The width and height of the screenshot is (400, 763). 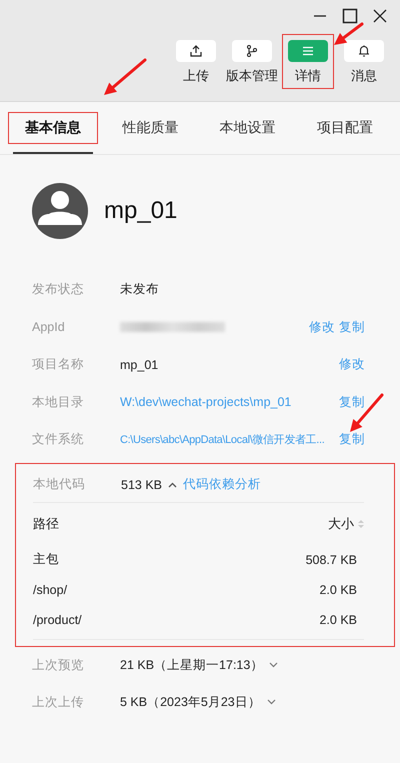 I want to click on column-header: 大小, so click(x=341, y=523).